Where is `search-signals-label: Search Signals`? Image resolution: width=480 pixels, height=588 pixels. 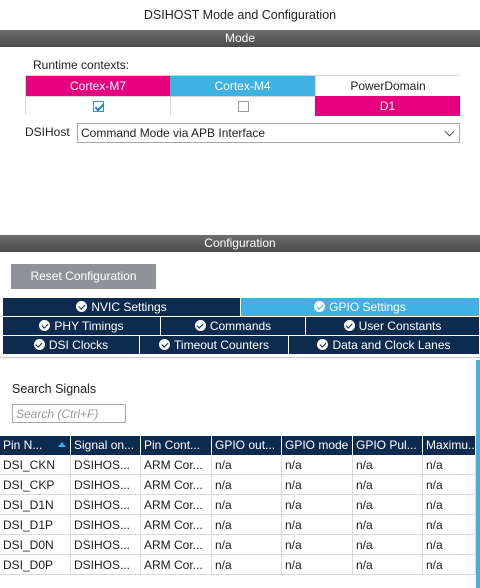
search-signals-label: Search Signals is located at coordinates (54, 389).